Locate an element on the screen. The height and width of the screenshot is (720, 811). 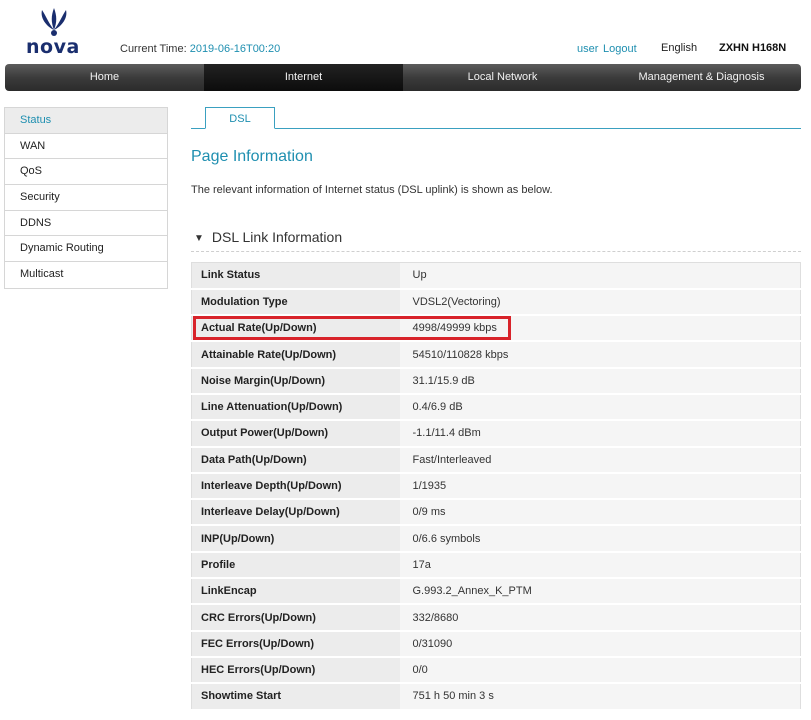
row-label: Interleave Depth(Up/Down) is located at coordinates (295, 486).